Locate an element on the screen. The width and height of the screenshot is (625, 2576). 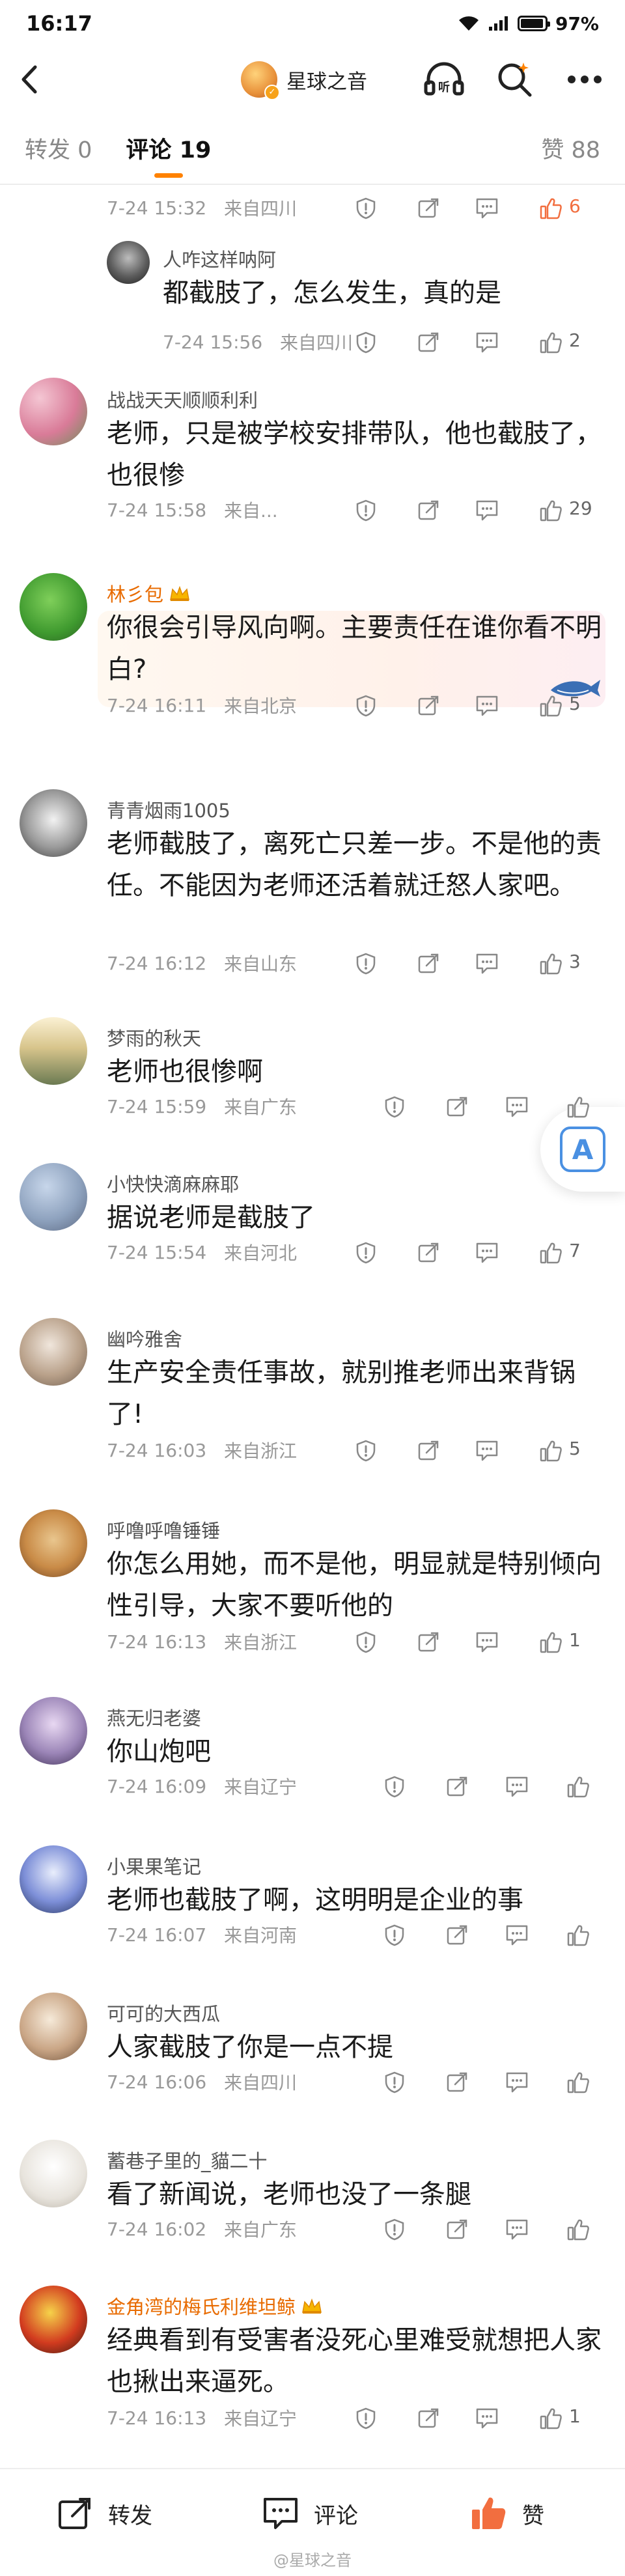
username-text: 梦雨的秋天 is located at coordinates (154, 1039).